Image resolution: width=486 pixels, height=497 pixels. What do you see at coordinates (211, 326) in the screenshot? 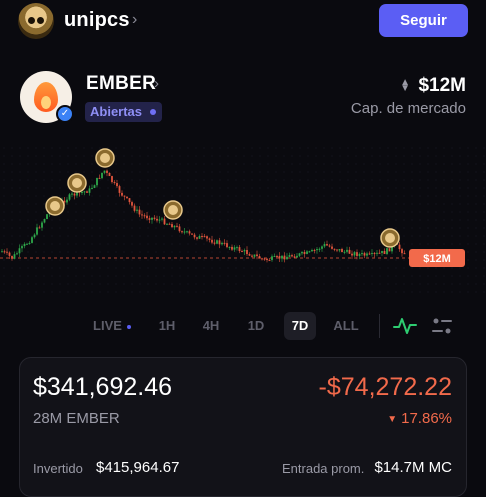
I see `tab-4h: 4H` at bounding box center [211, 326].